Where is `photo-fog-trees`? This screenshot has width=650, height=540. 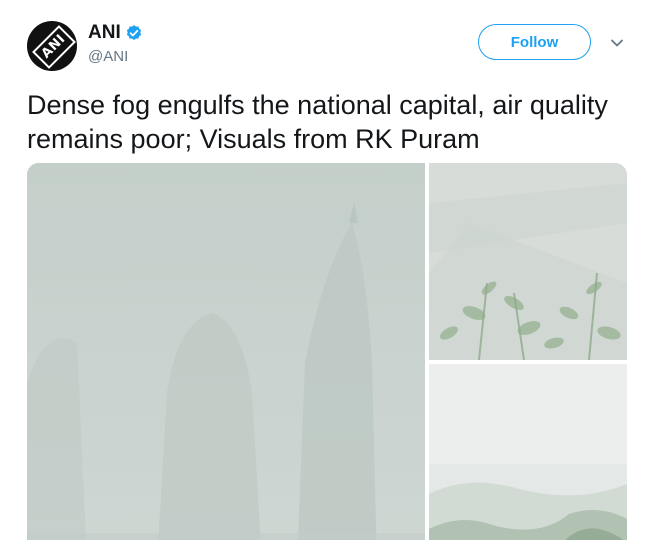 photo-fog-trees is located at coordinates (528, 452).